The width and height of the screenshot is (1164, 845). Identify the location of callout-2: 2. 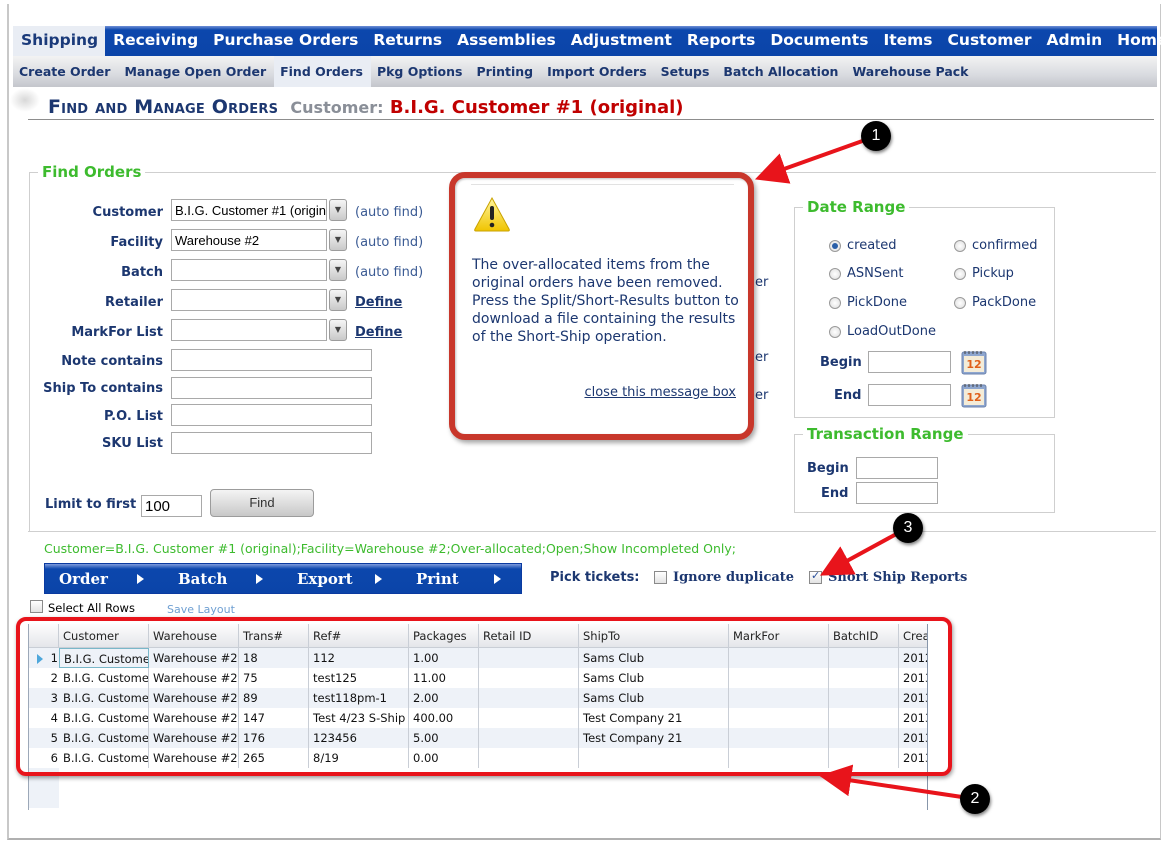
(975, 799).